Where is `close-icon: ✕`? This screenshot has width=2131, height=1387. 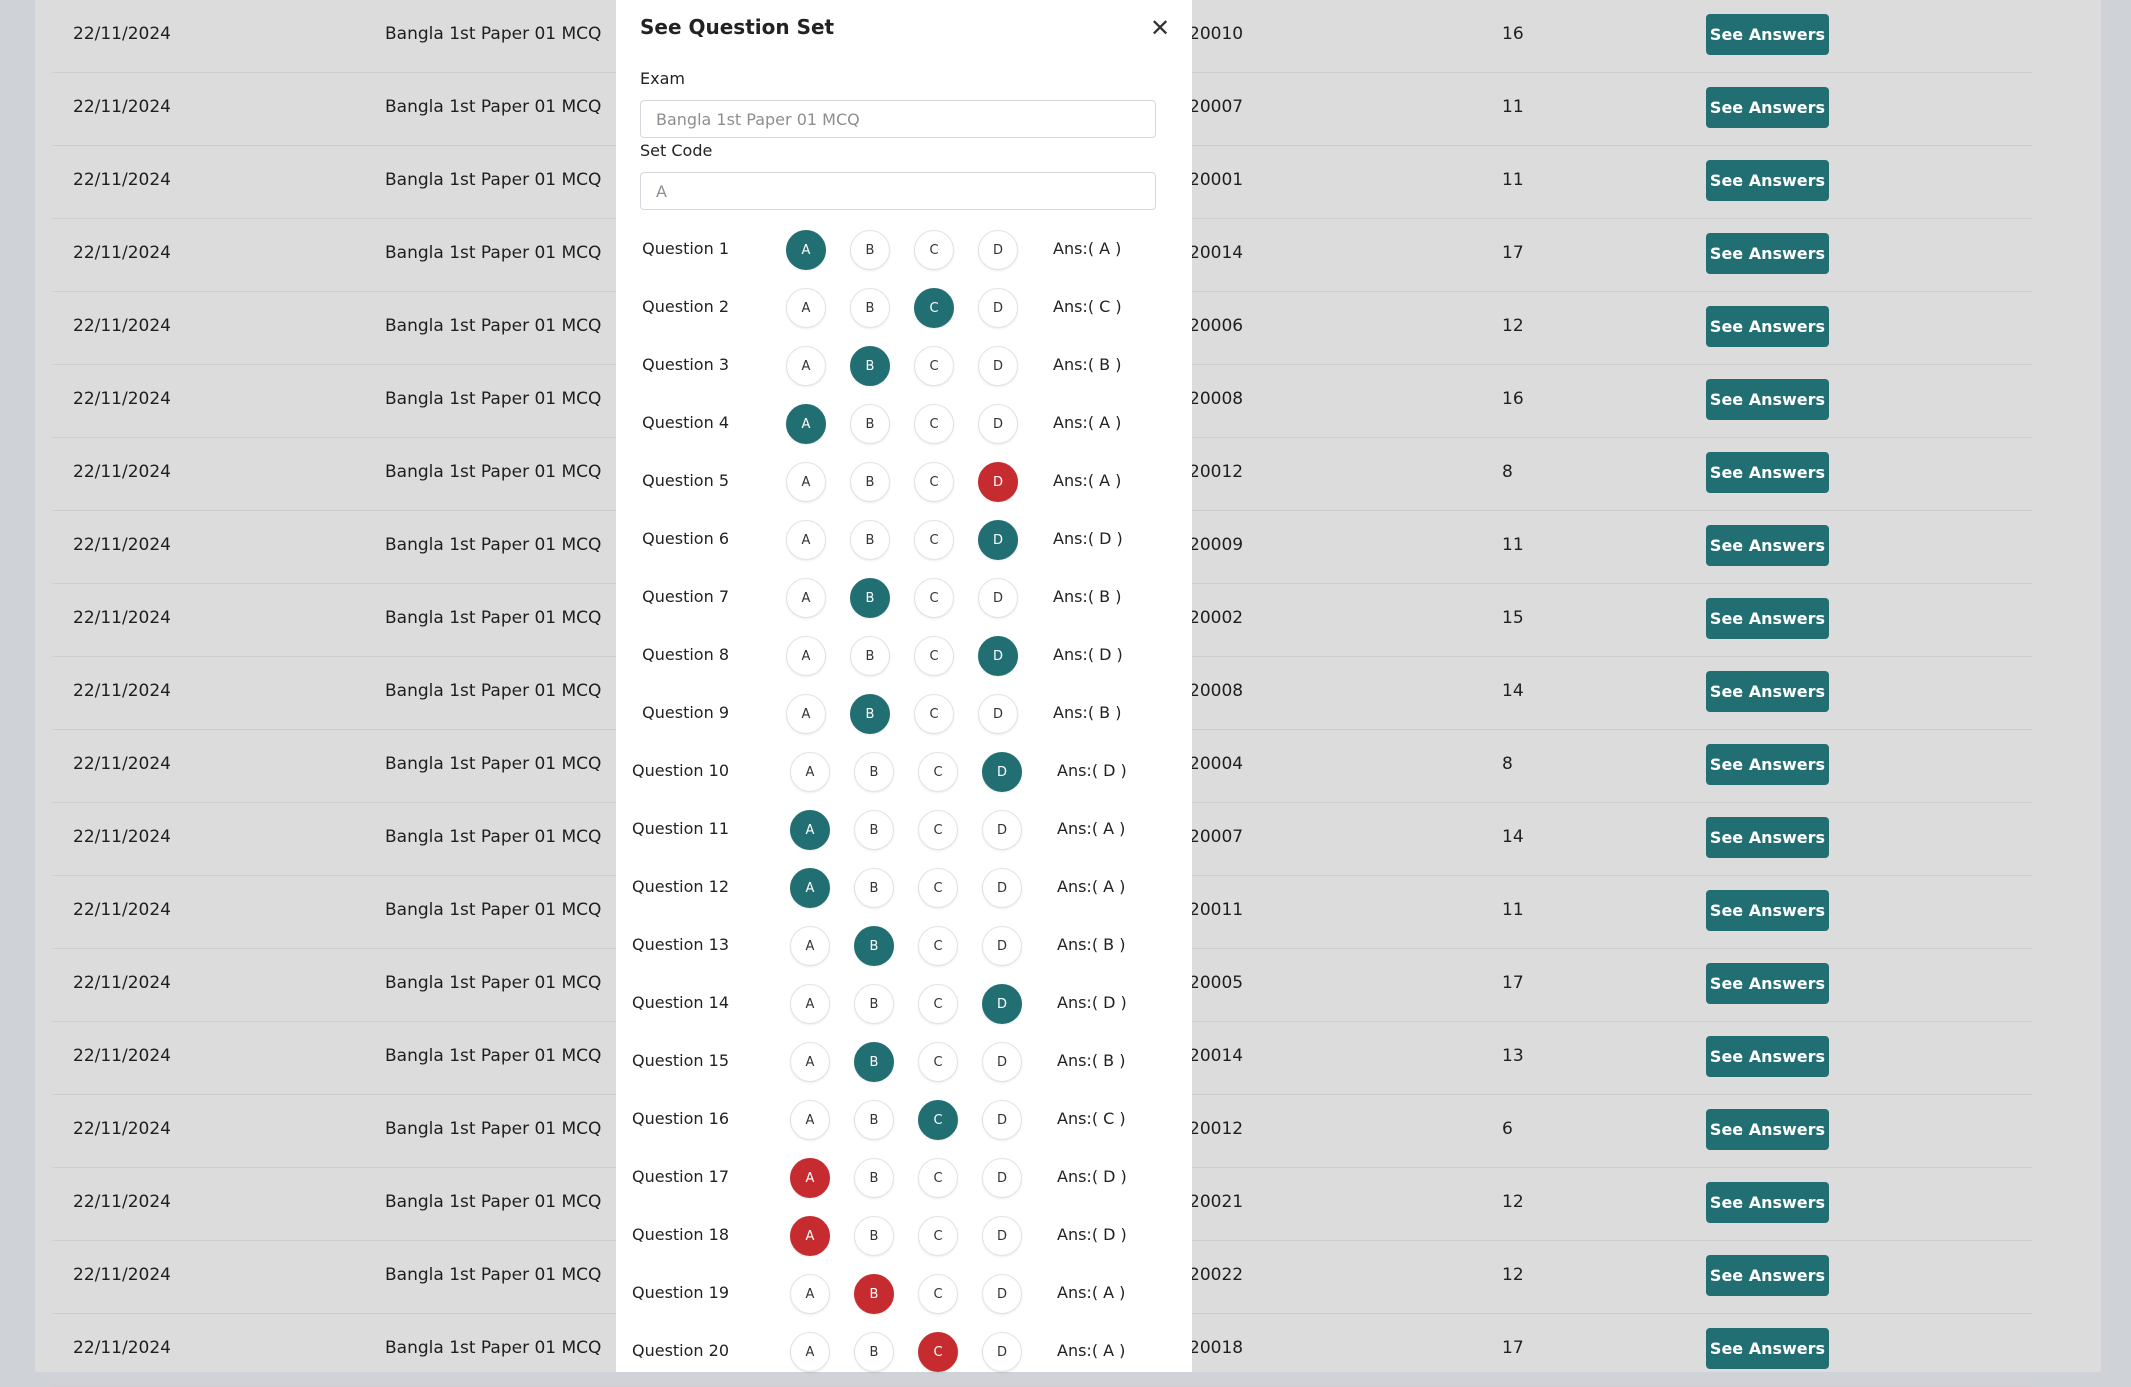
close-icon: ✕ is located at coordinates (1160, 28).